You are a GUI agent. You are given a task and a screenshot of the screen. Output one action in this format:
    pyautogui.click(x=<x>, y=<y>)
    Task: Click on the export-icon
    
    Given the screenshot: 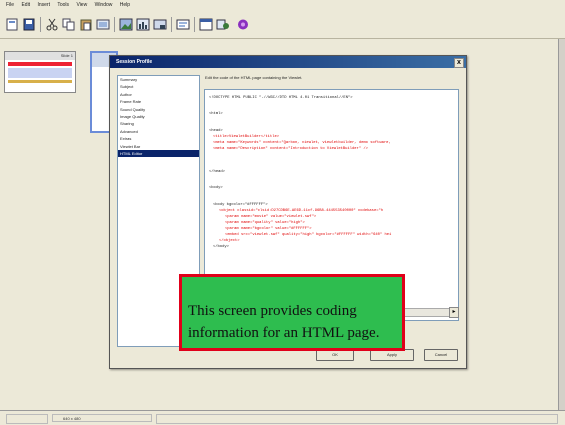 What is the action you would take?
    pyautogui.click(x=160, y=24)
    